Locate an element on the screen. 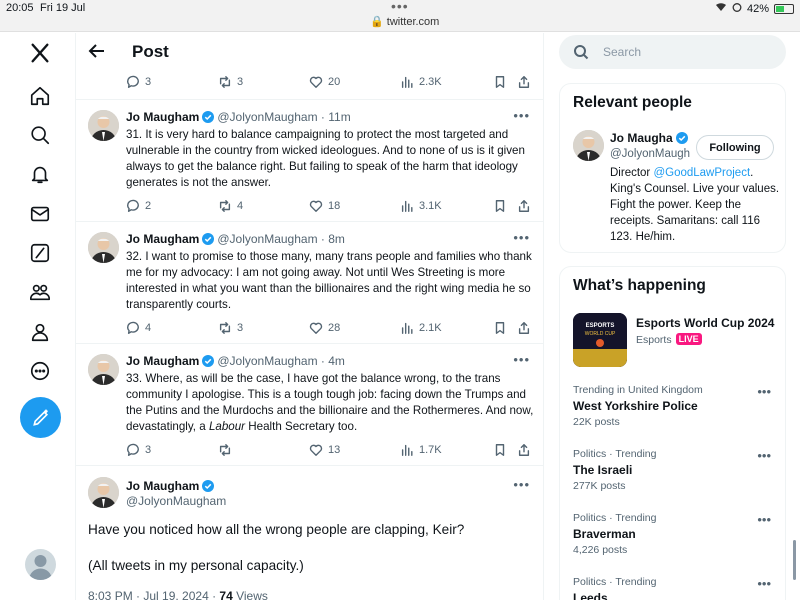 This screenshot has width=800, height=600. views-count: 1.7K is located at coordinates (430, 450).